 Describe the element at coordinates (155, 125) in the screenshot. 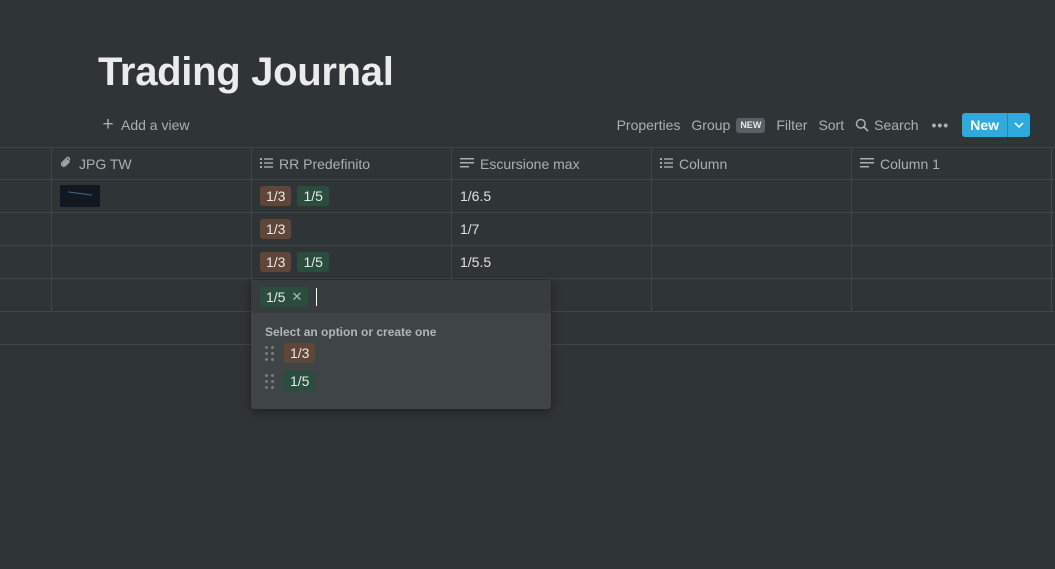

I see `add-view-label: Add a view` at that location.